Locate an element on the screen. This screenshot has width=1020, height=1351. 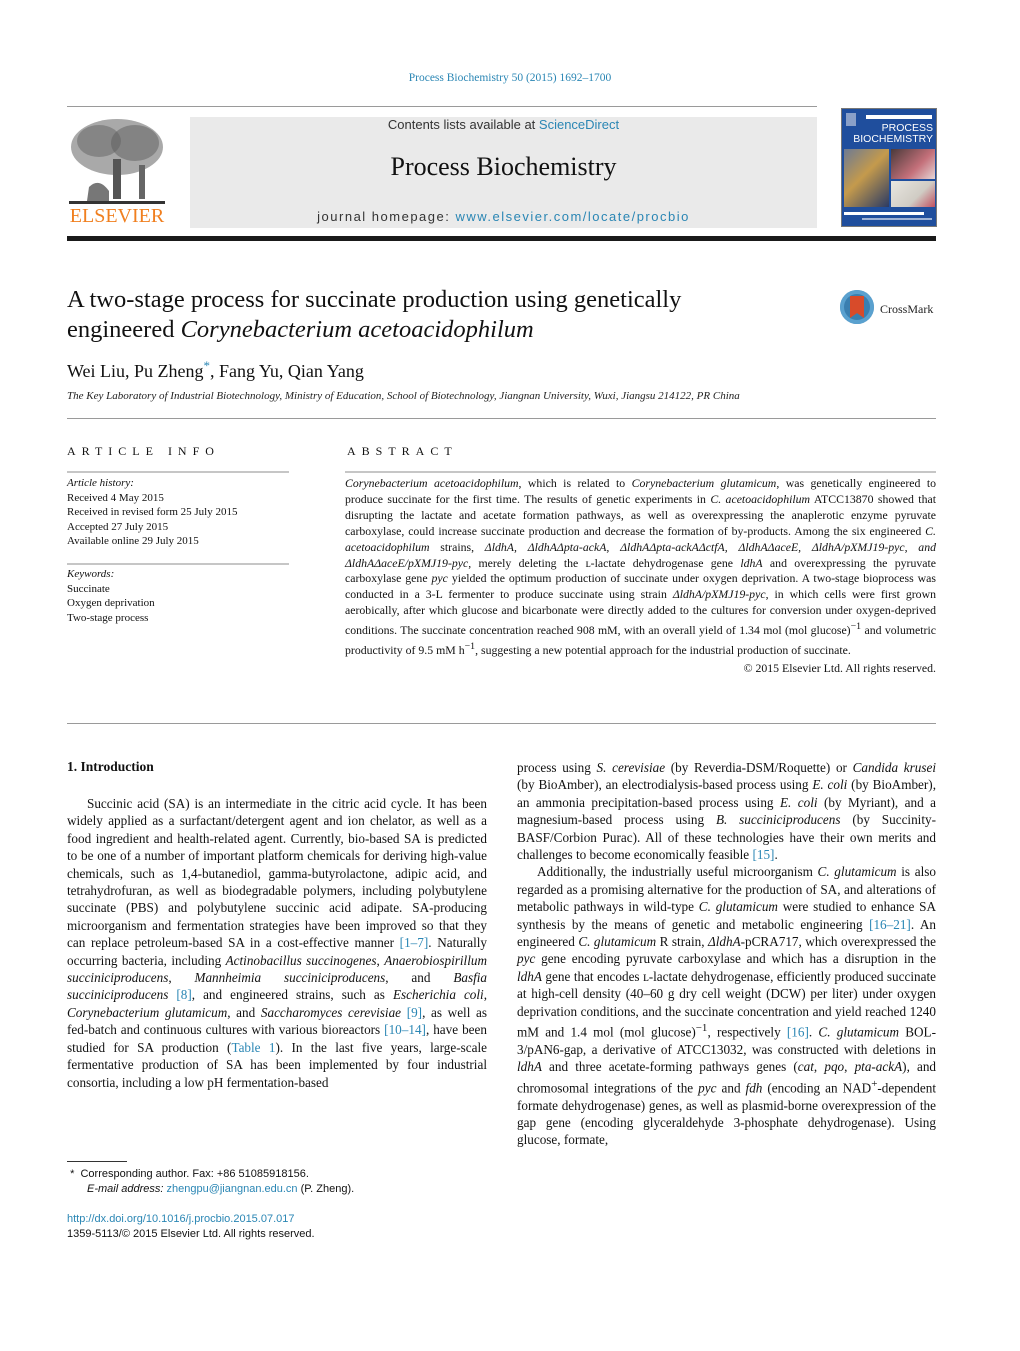
journal-cover-image: PROCESS BIOCHEMISTRY is located at coordinates (889, 167).